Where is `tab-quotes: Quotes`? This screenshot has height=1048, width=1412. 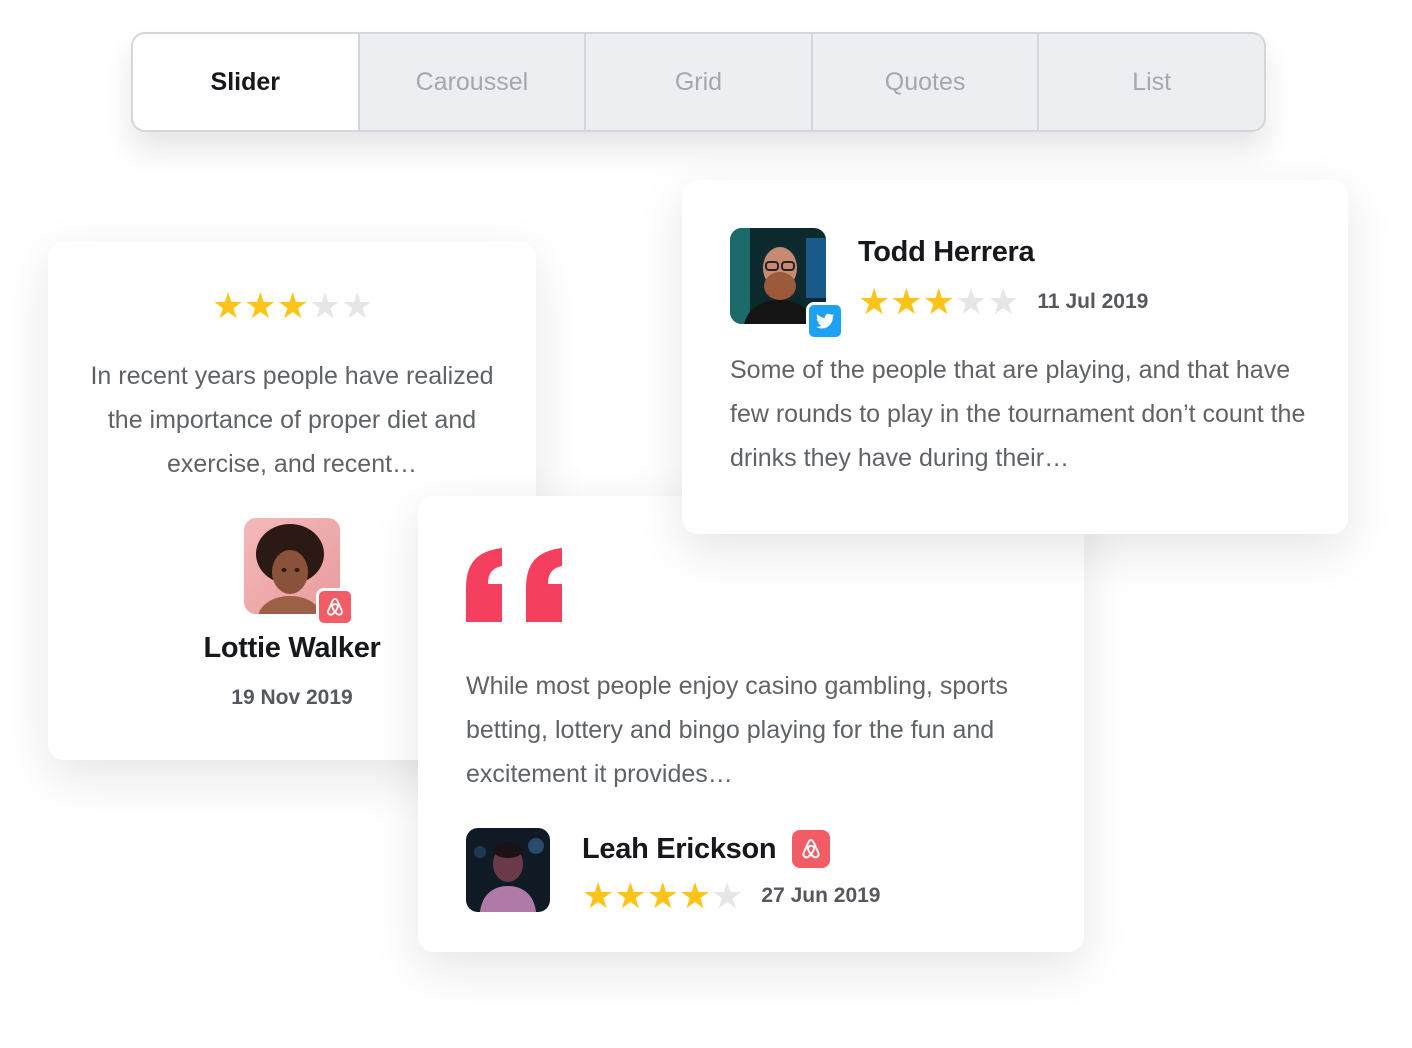 tab-quotes: Quotes is located at coordinates (924, 82).